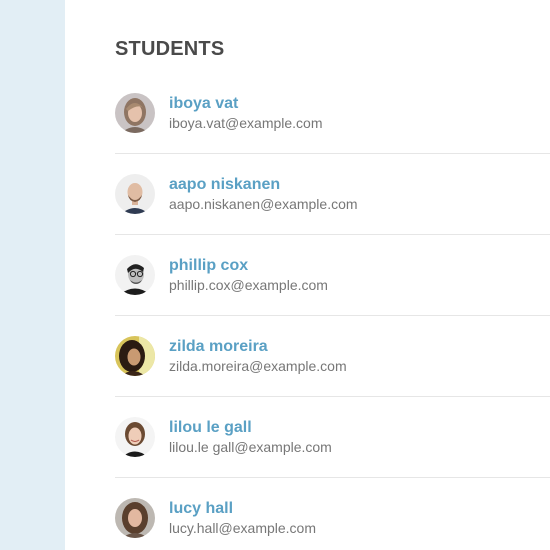  What do you see at coordinates (243, 528) in the screenshot?
I see `student-email: lucy.hall@example.com` at bounding box center [243, 528].